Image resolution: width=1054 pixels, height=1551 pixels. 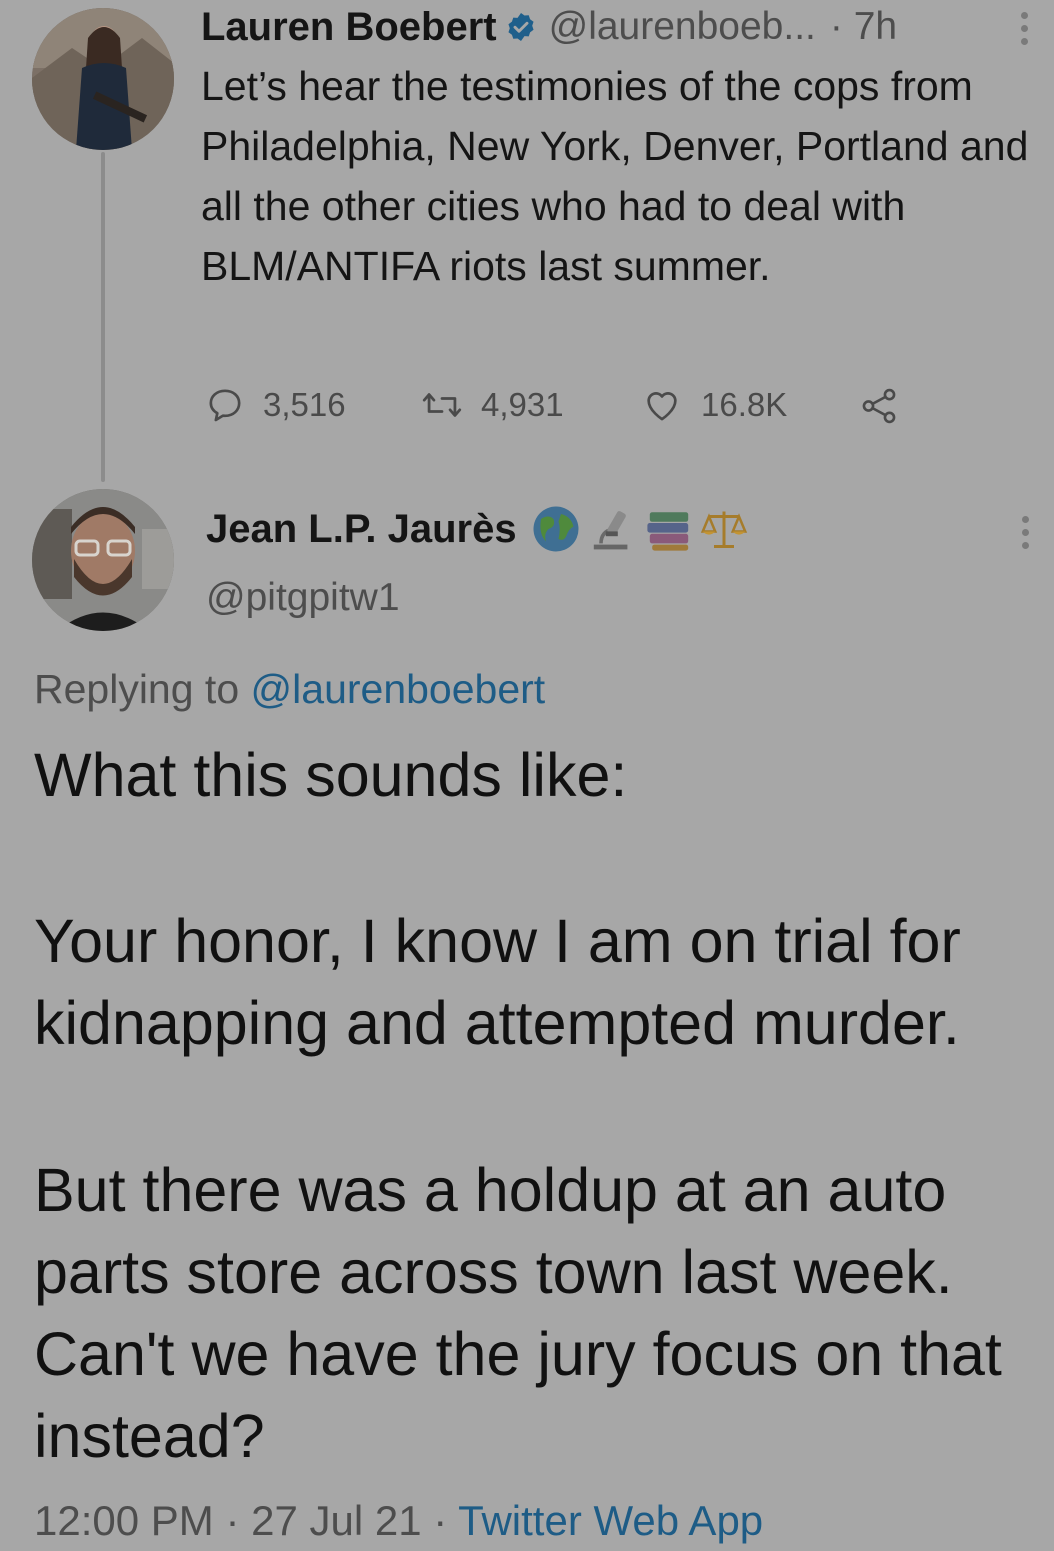 I want to click on retweet-button: 4,931, so click(x=492, y=405).